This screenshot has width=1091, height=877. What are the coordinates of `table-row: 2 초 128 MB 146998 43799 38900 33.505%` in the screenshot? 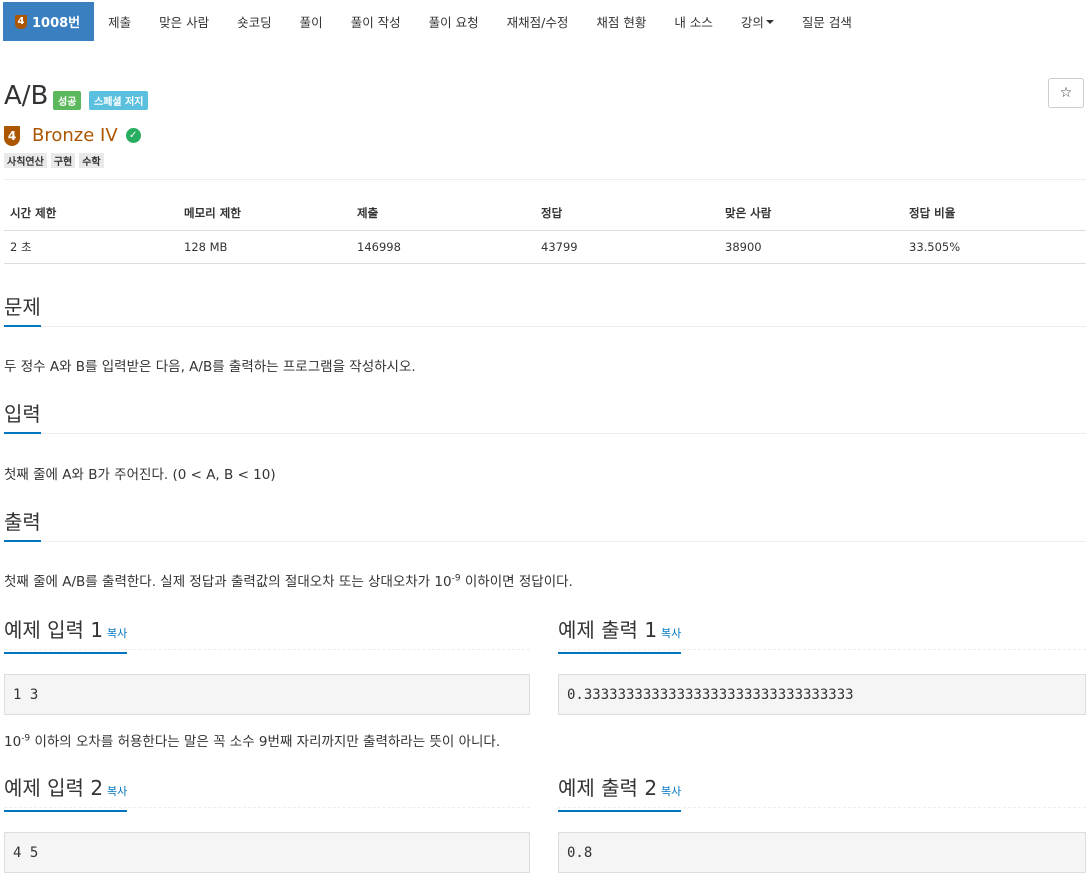 It's located at (545, 247).